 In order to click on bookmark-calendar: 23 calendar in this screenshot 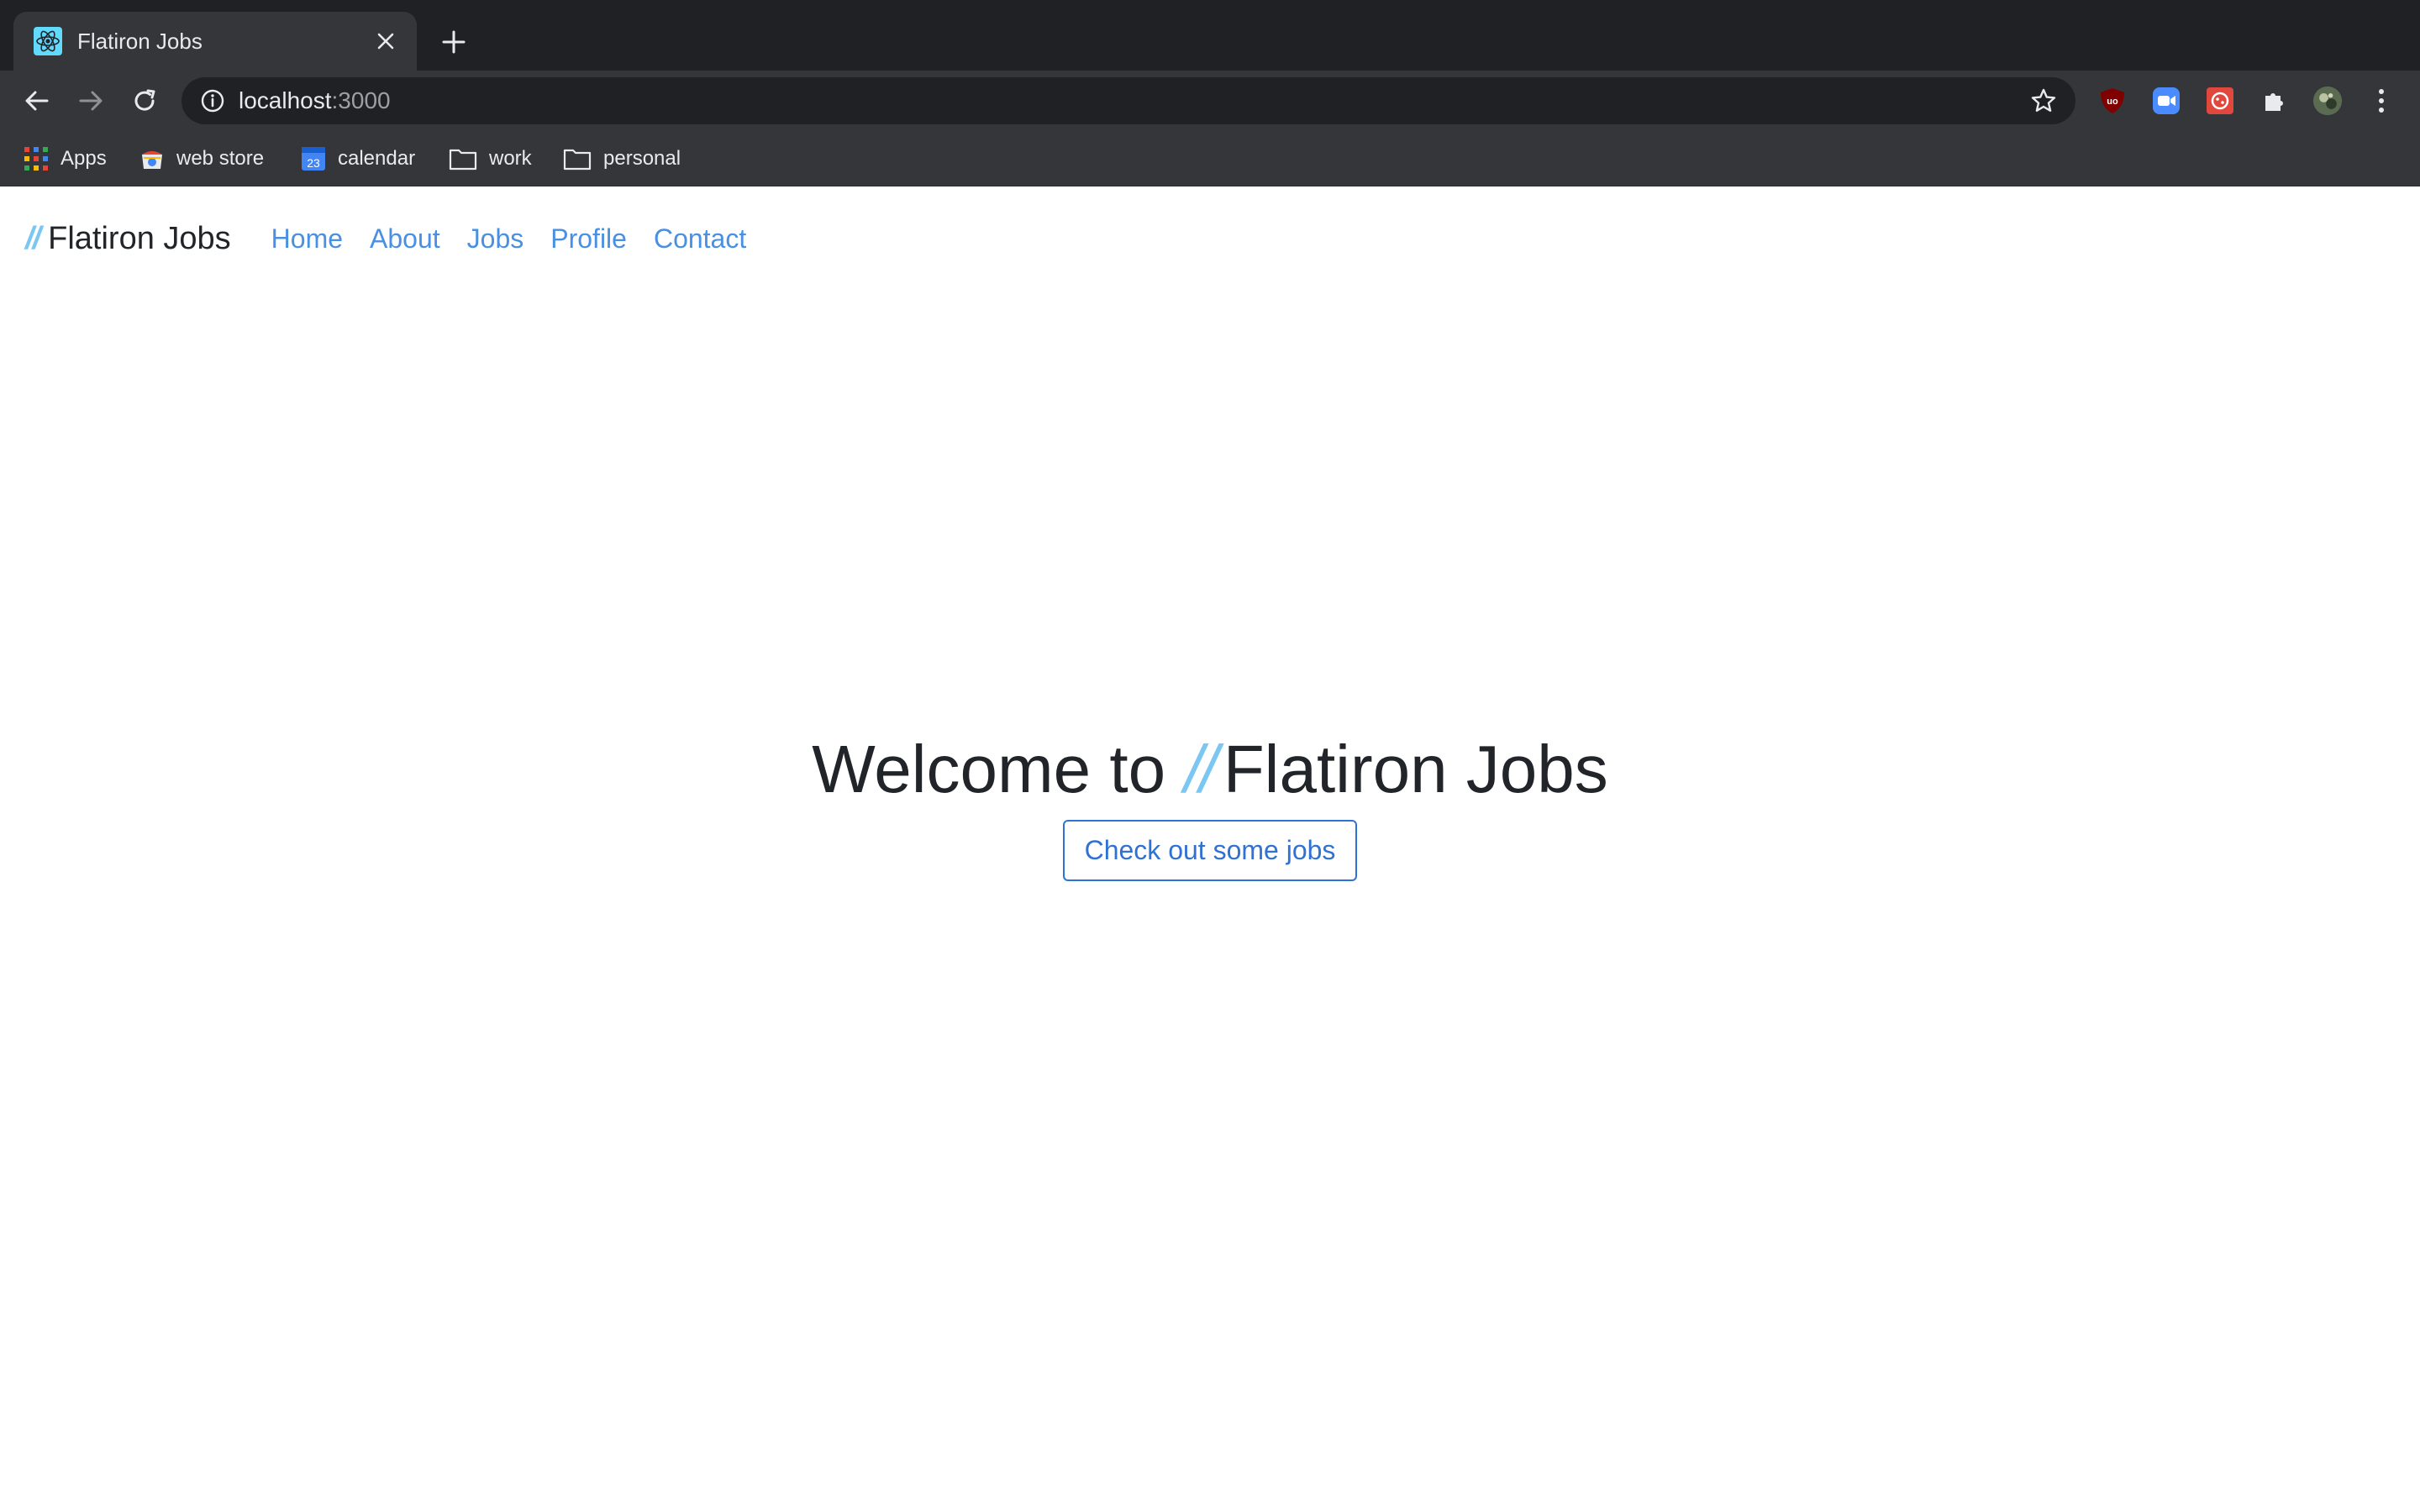, I will do `click(358, 159)`.